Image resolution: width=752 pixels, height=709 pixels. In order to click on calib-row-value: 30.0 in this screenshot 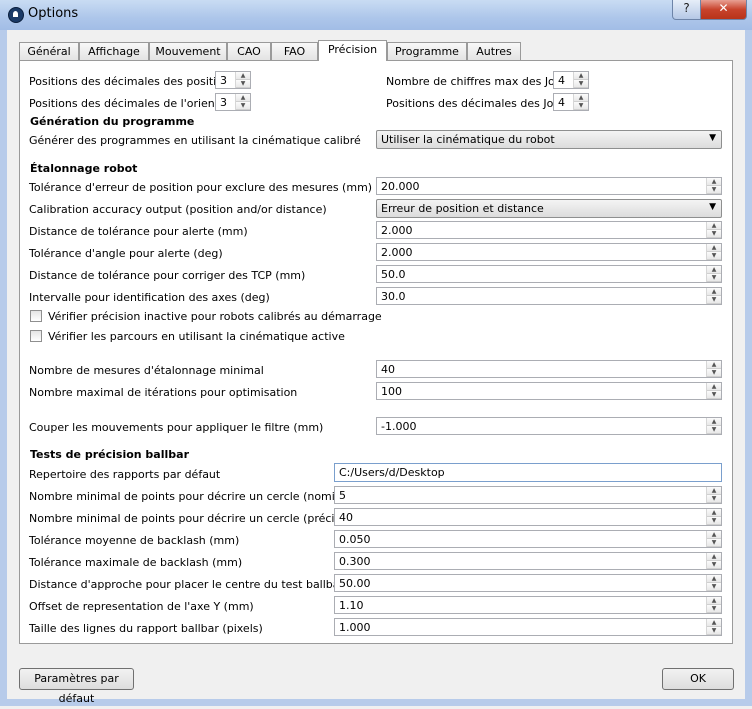, I will do `click(393, 296)`.